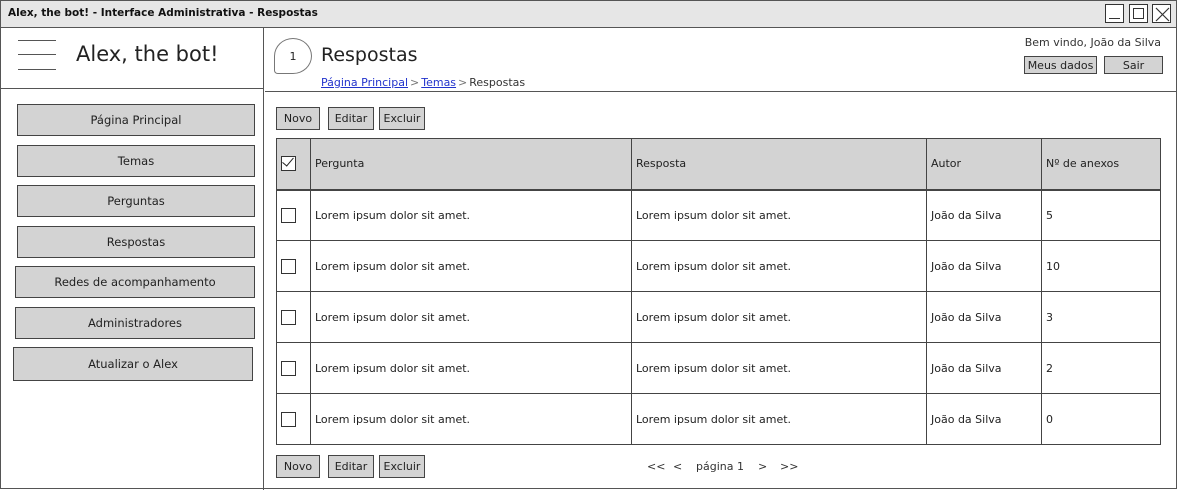 The image size is (1186, 491). I want to click on sidebar-item-respostas: Respostas, so click(136, 242).